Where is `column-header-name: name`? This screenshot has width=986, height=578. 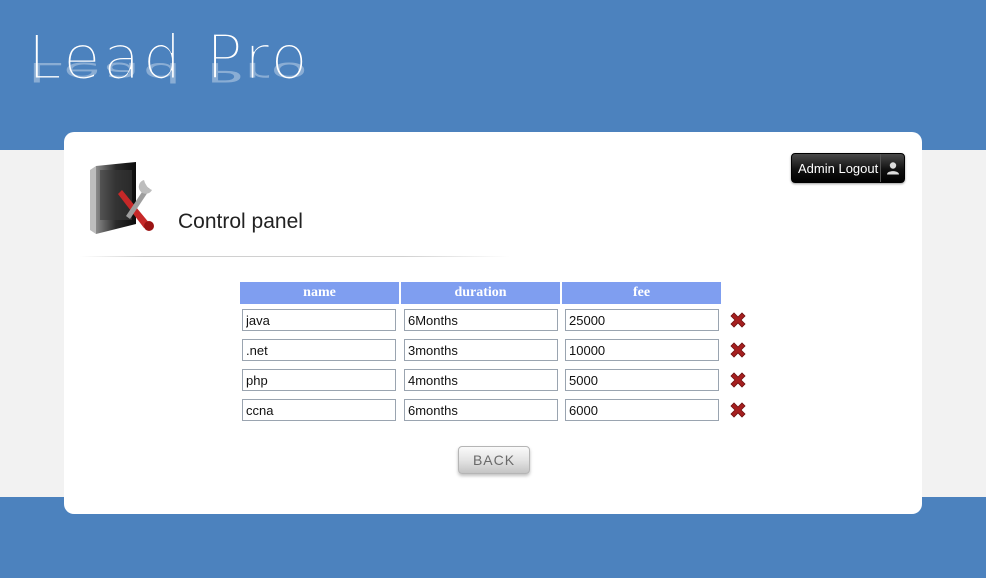 column-header-name: name is located at coordinates (319, 293).